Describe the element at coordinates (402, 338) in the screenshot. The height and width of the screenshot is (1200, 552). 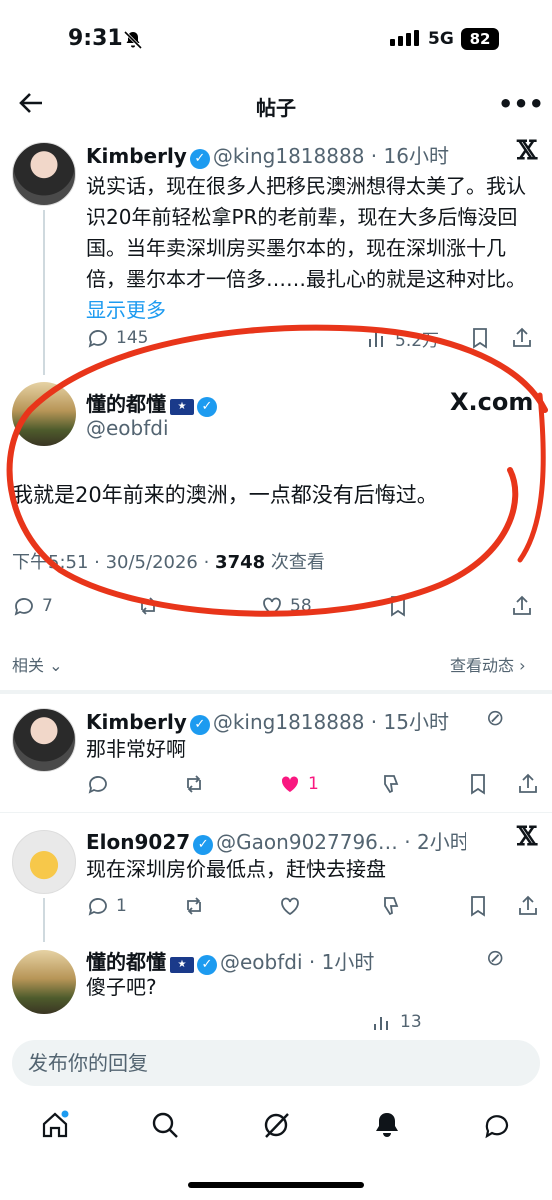
I see `views-button: 5.2万` at that location.